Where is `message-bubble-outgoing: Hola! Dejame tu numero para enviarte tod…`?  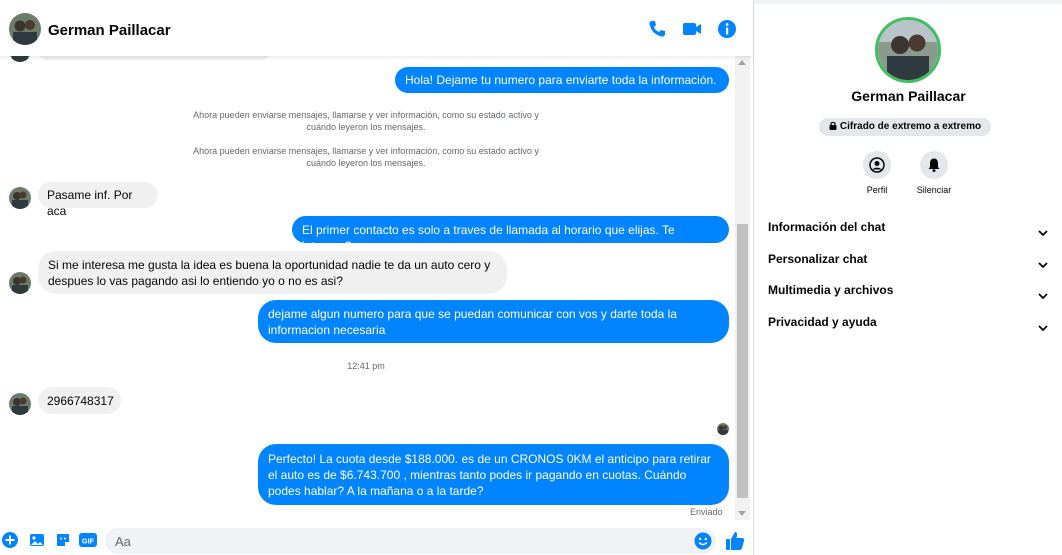 message-bubble-outgoing: Hola! Dejame tu numero para enviarte tod… is located at coordinates (562, 80).